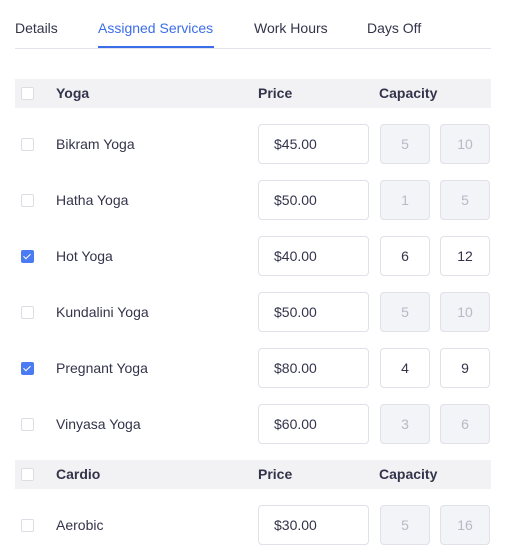 The width and height of the screenshot is (509, 556). What do you see at coordinates (27, 93) in the screenshot?
I see `select-all-yoga-checkbox` at bounding box center [27, 93].